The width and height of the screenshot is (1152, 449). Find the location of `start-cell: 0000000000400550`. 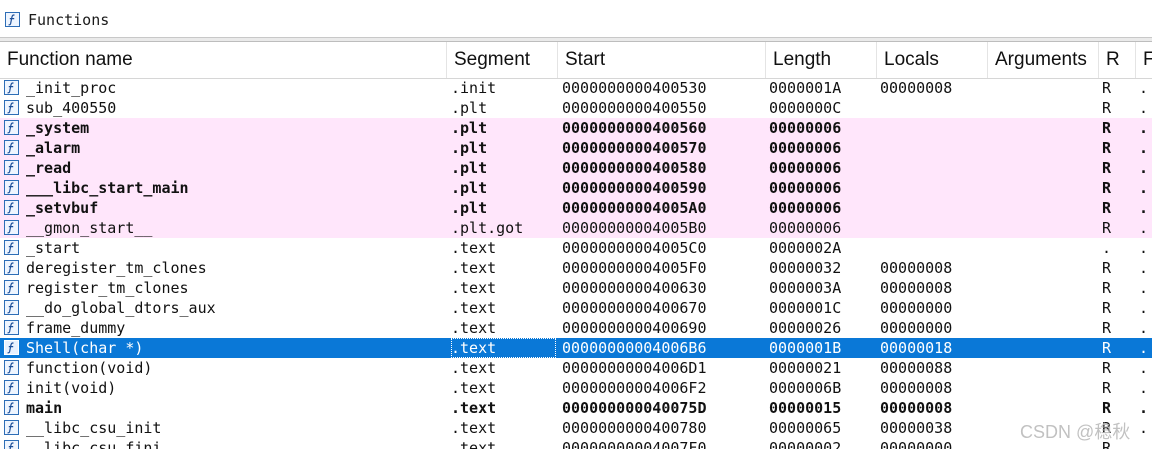

start-cell: 0000000000400550 is located at coordinates (634, 108).